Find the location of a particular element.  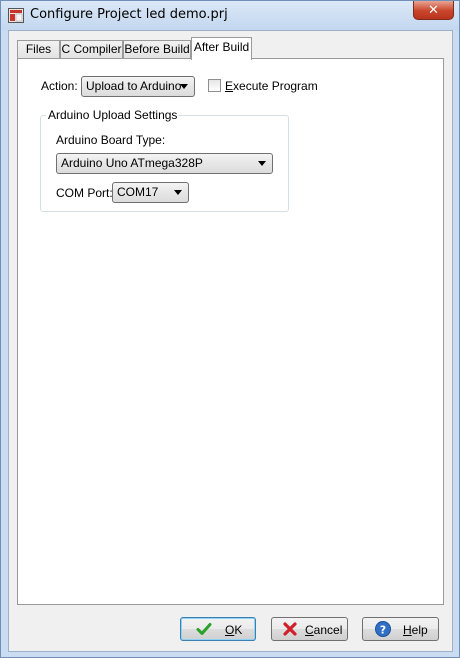

tab-label: Files is located at coordinates (38, 49).